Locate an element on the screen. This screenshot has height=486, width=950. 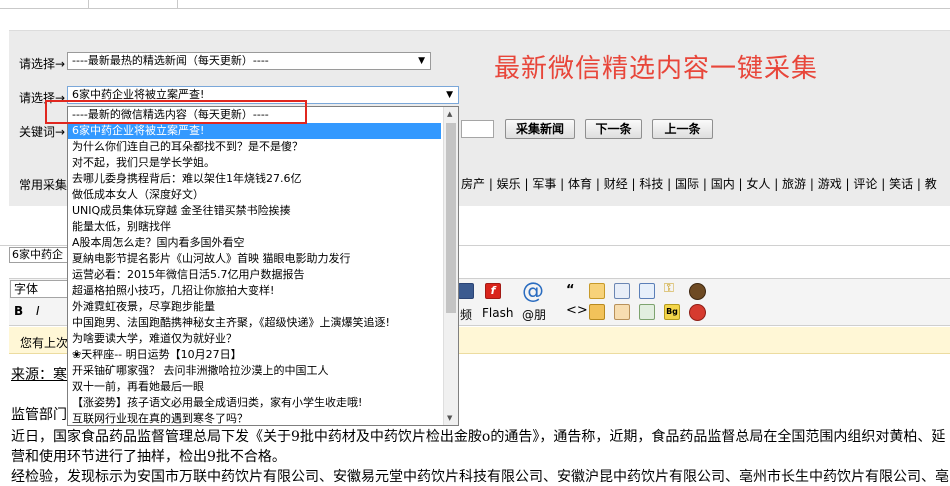
insert-icon is located at coordinates (622, 312).